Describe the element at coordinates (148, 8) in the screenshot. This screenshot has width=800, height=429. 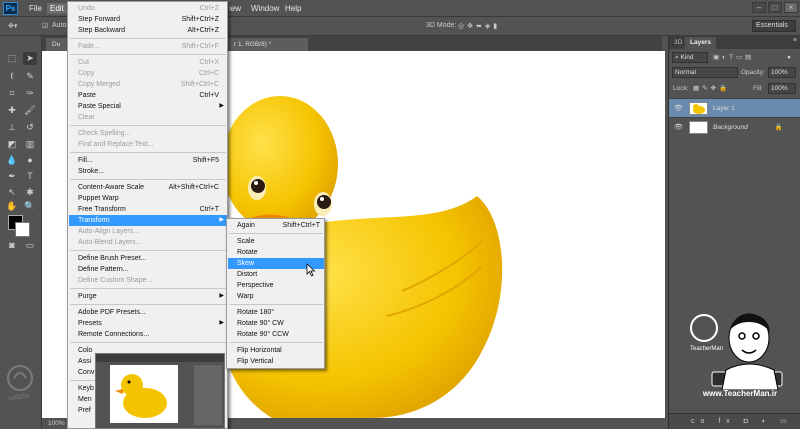
I see `edit-menu-item-undo: Undo Ctrl+Z` at that location.